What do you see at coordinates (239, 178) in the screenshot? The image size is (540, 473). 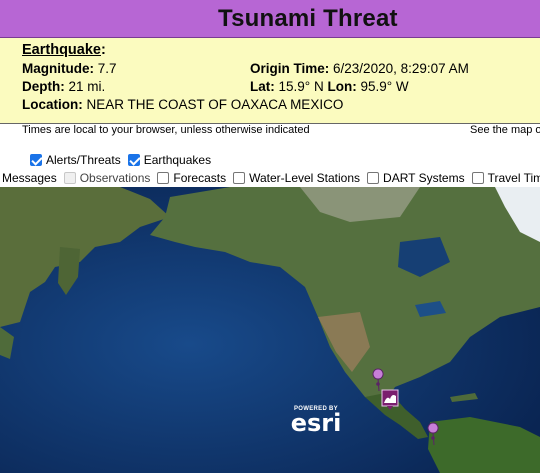 I see `water-level-stations-checkbox` at bounding box center [239, 178].